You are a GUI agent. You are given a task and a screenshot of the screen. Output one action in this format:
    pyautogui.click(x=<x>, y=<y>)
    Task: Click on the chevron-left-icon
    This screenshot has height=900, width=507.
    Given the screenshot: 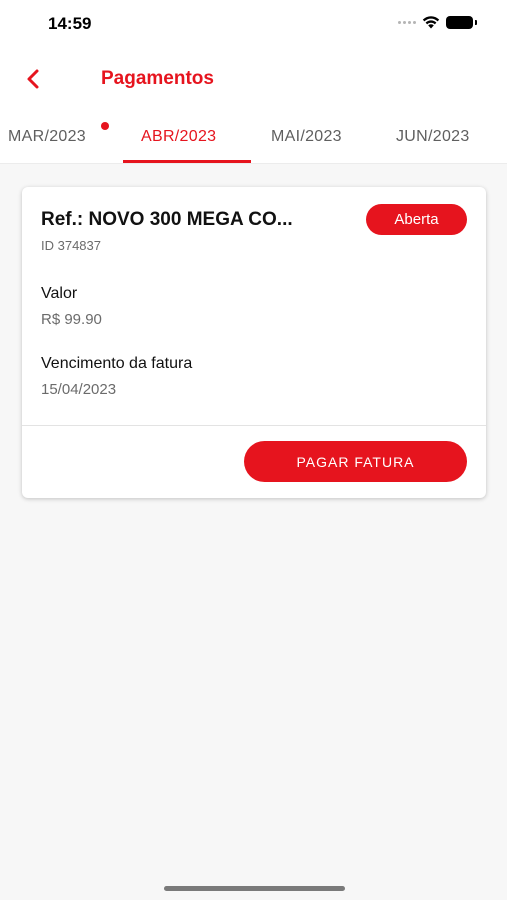 What is the action you would take?
    pyautogui.click(x=33, y=79)
    